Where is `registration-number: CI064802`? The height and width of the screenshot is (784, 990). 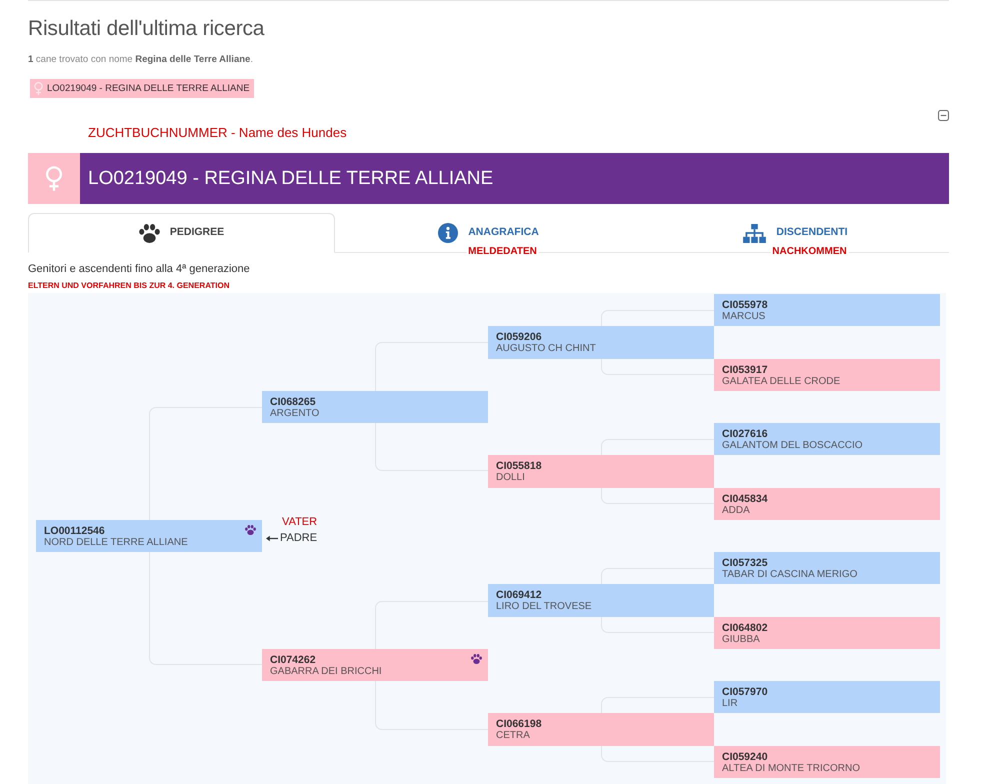
registration-number: CI064802 is located at coordinates (745, 628).